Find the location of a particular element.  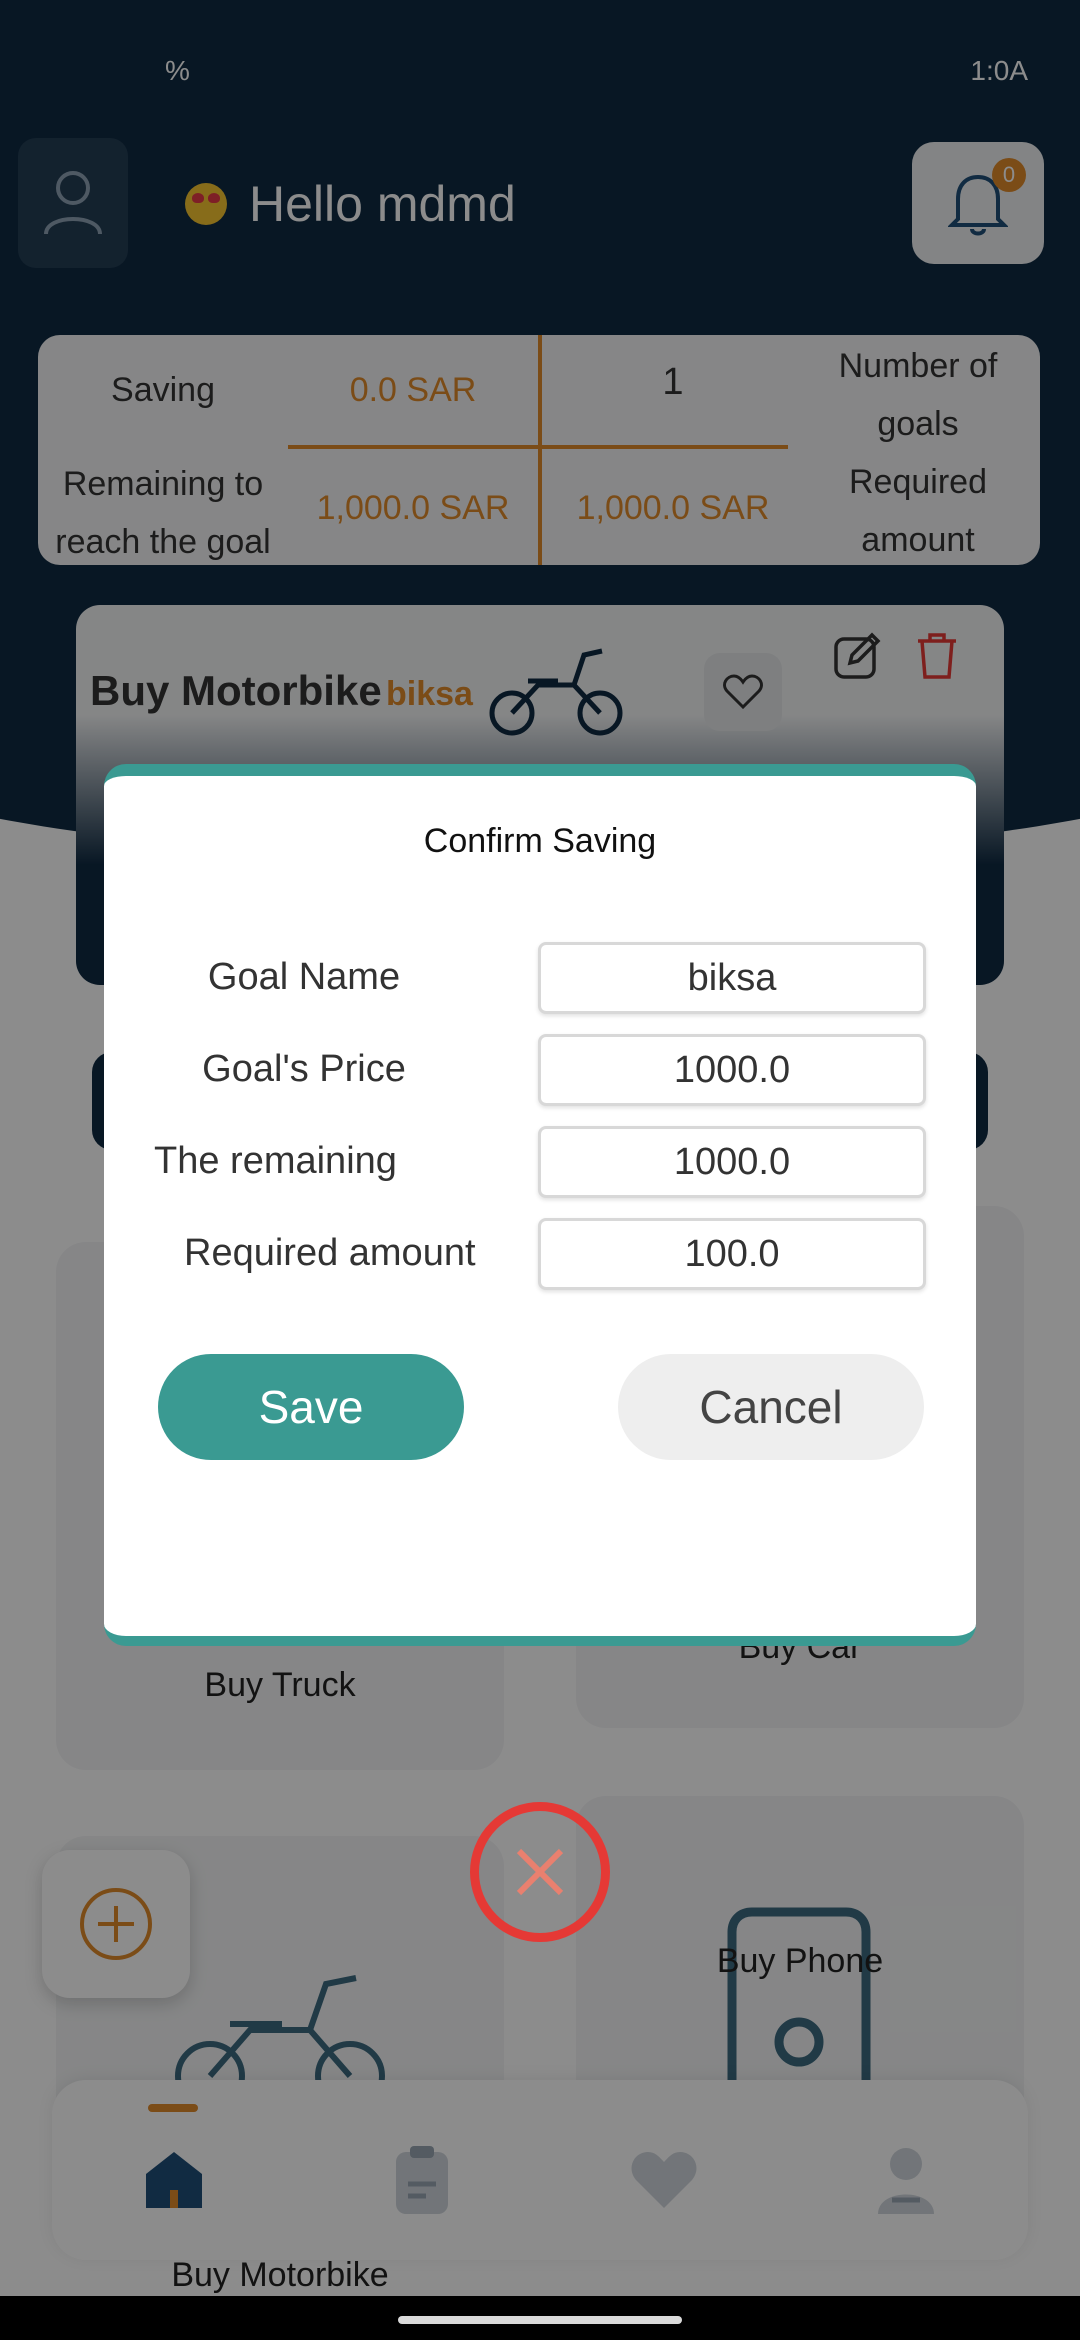

home-gesture-handle is located at coordinates (540, 2320).